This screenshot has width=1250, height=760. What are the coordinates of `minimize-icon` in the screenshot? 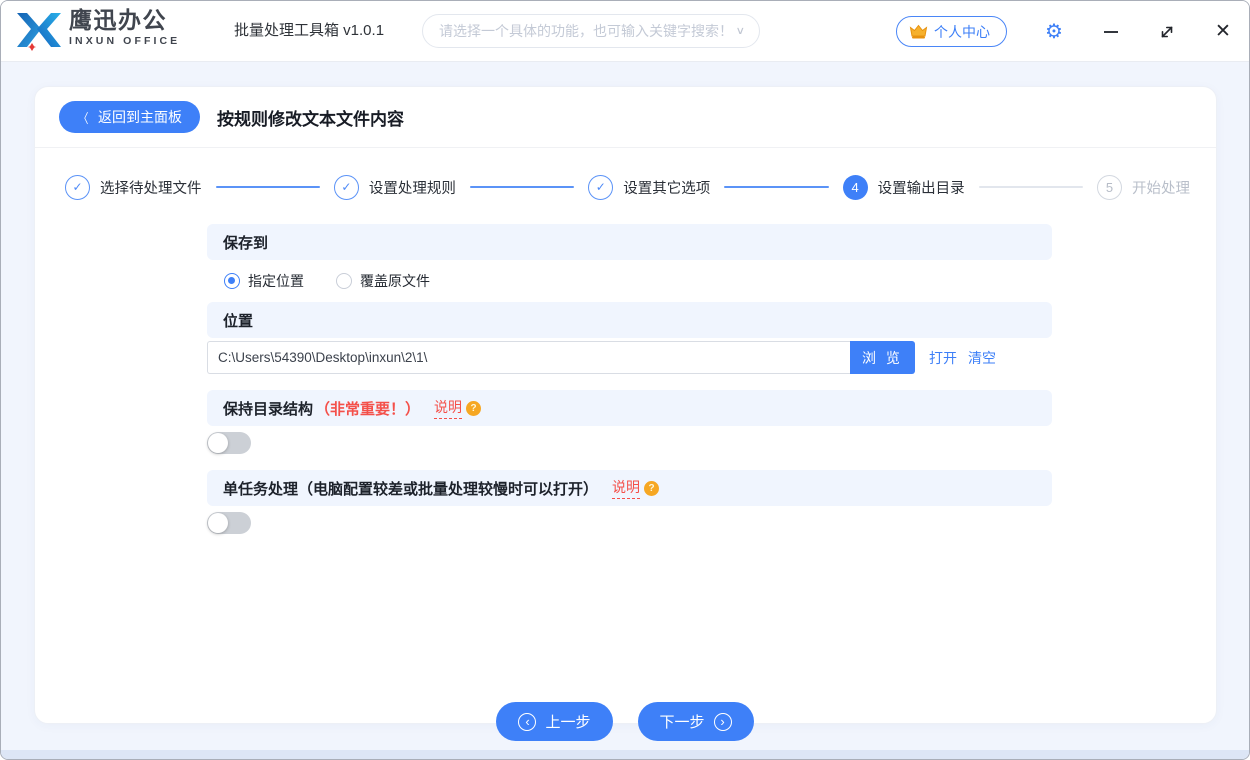 It's located at (1111, 31).